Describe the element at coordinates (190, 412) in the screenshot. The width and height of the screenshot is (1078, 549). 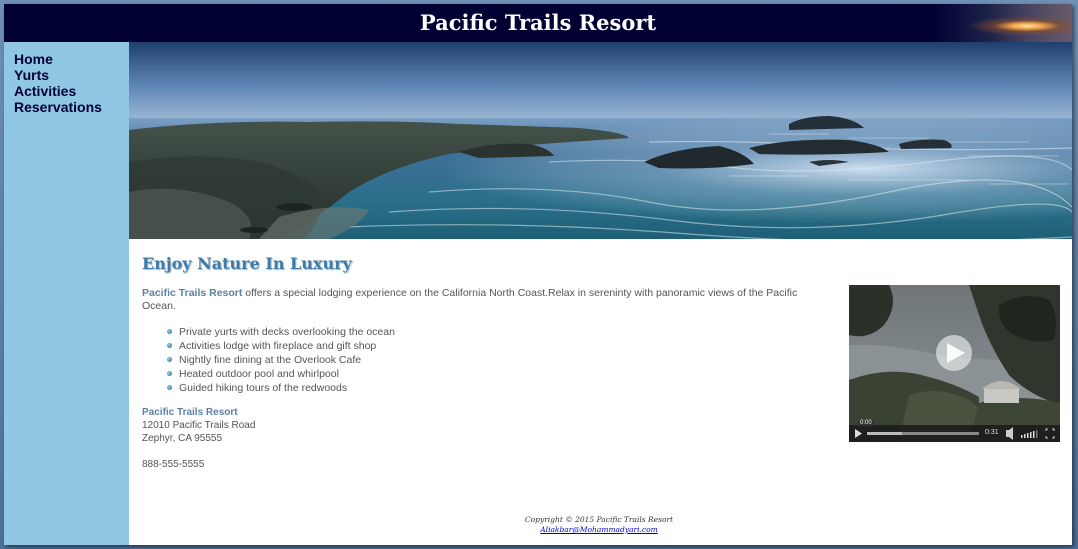
I see `contact-name: Pacific Trails Resort` at that location.